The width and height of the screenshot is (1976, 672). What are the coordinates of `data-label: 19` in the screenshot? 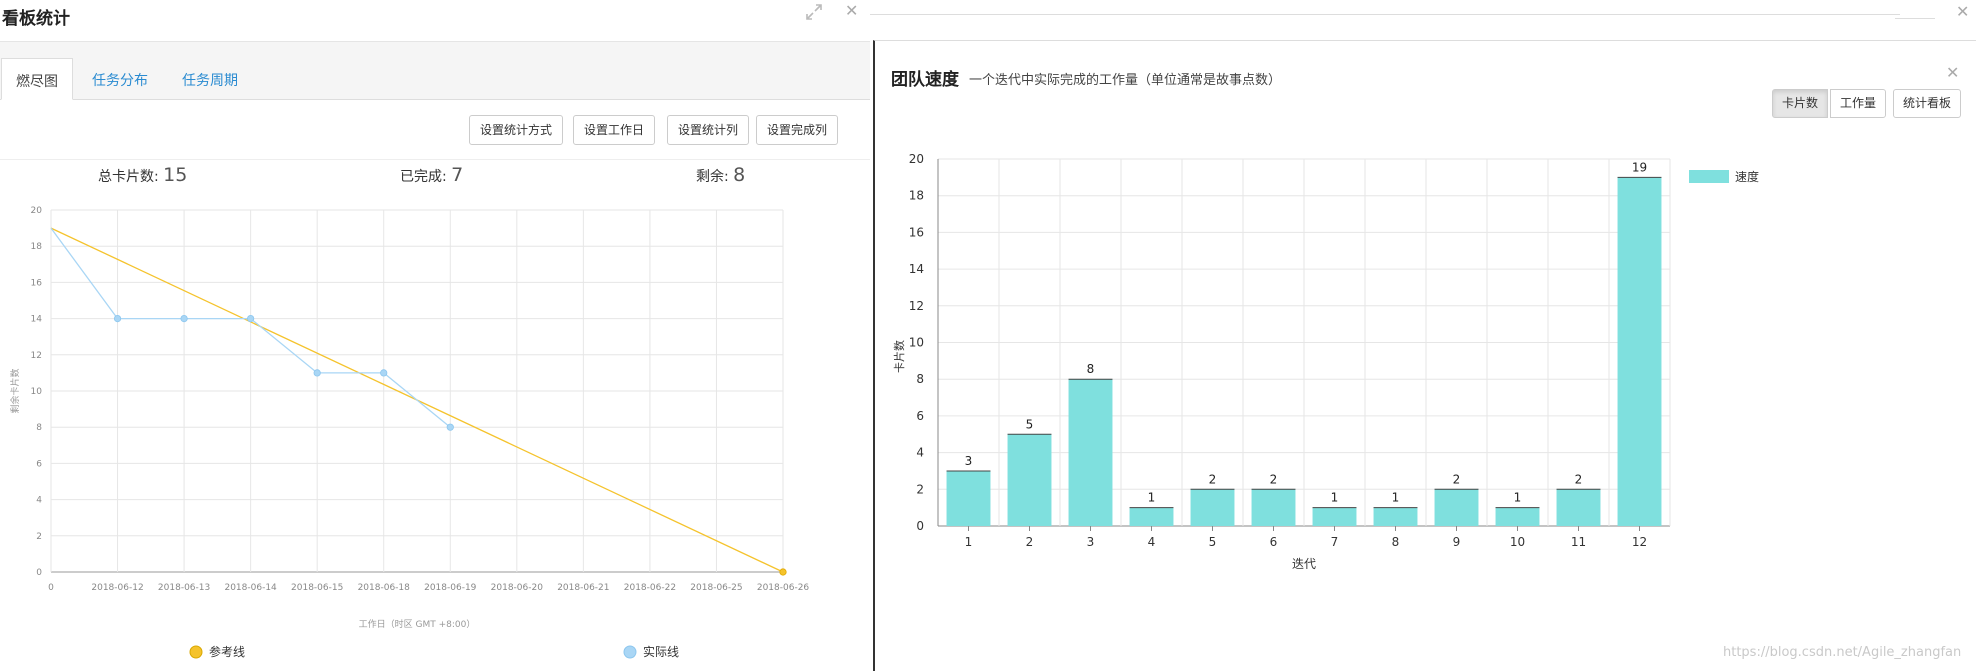 It's located at (1639, 167).